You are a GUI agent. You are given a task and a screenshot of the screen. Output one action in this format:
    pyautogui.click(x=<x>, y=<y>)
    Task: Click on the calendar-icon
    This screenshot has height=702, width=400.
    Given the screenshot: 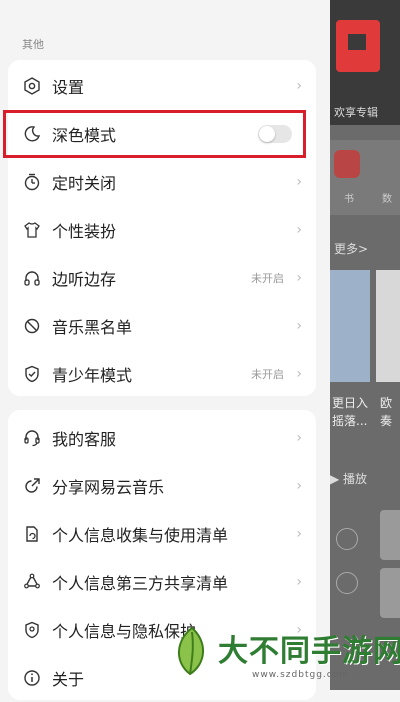 What is the action you would take?
    pyautogui.click(x=347, y=164)
    